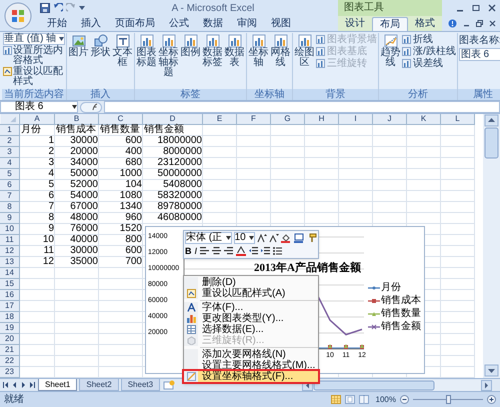  Describe the element at coordinates (37, 119) in the screenshot. I see `column-header: A` at that location.